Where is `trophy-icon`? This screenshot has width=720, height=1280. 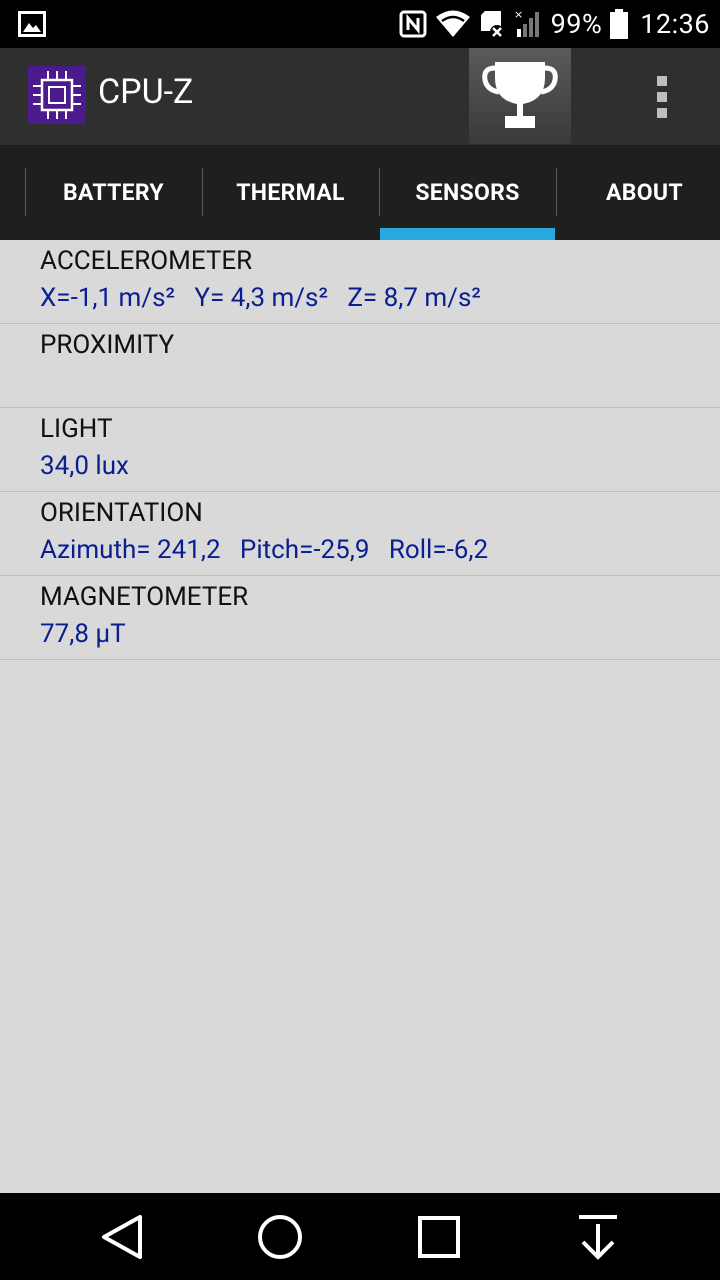
trophy-icon is located at coordinates (520, 95).